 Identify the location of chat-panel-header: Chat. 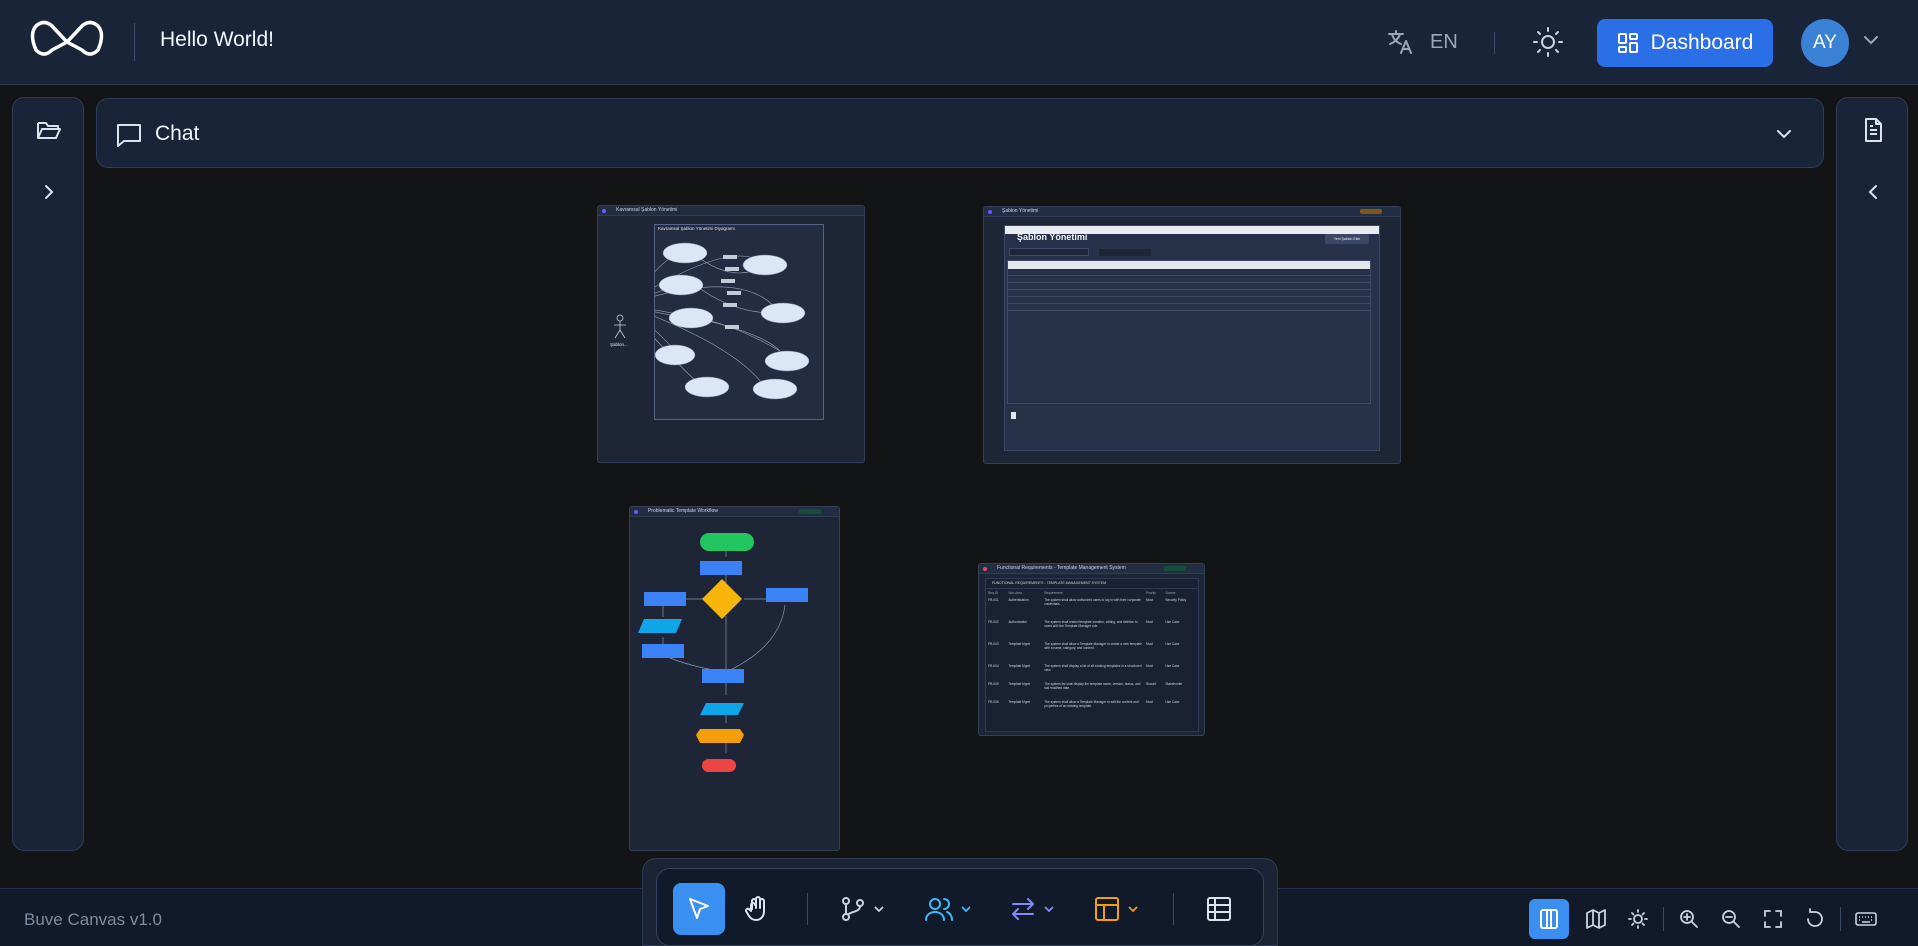
(960, 133).